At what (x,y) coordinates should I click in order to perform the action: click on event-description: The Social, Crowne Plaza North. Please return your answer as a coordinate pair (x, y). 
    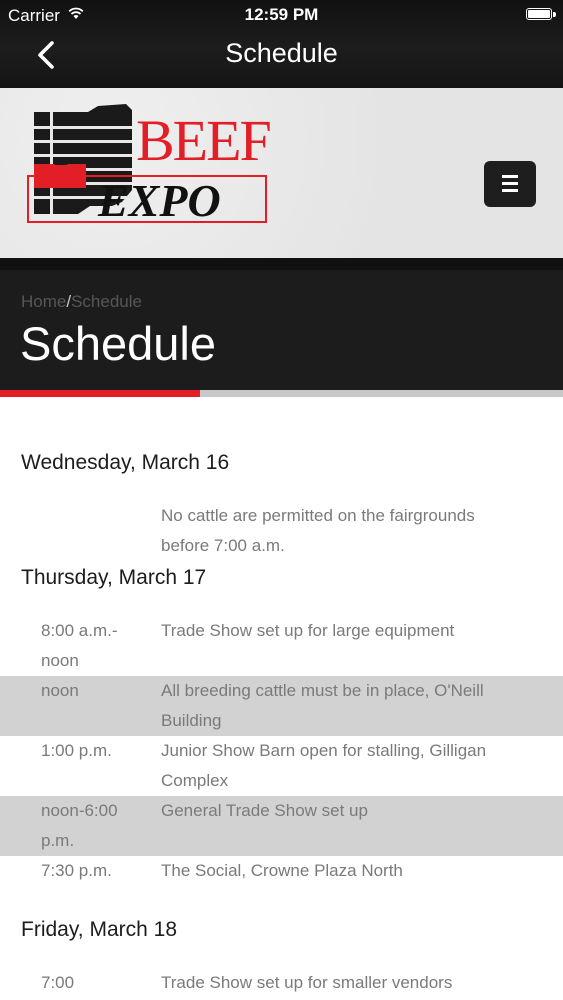
    Looking at the image, I should click on (282, 870).